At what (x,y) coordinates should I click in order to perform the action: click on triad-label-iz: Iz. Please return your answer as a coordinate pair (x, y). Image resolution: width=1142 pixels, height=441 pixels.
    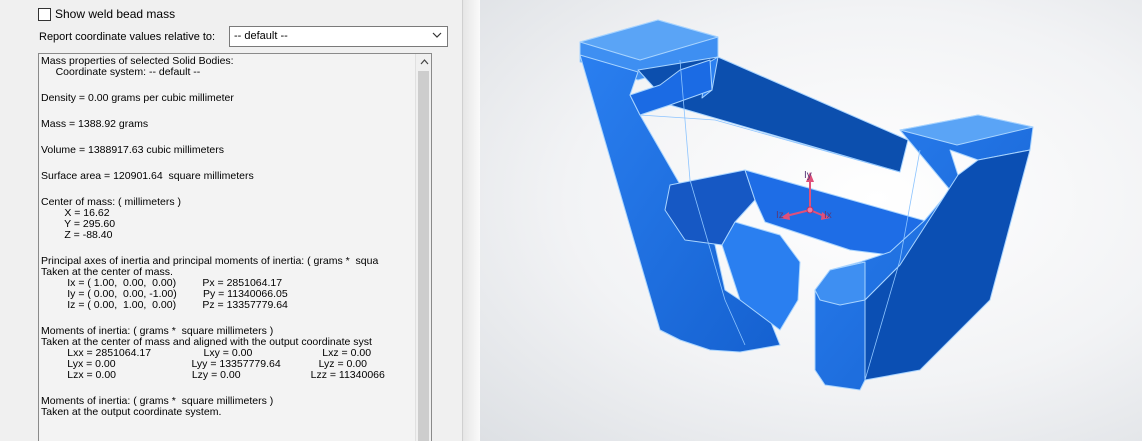
    Looking at the image, I should click on (780, 215).